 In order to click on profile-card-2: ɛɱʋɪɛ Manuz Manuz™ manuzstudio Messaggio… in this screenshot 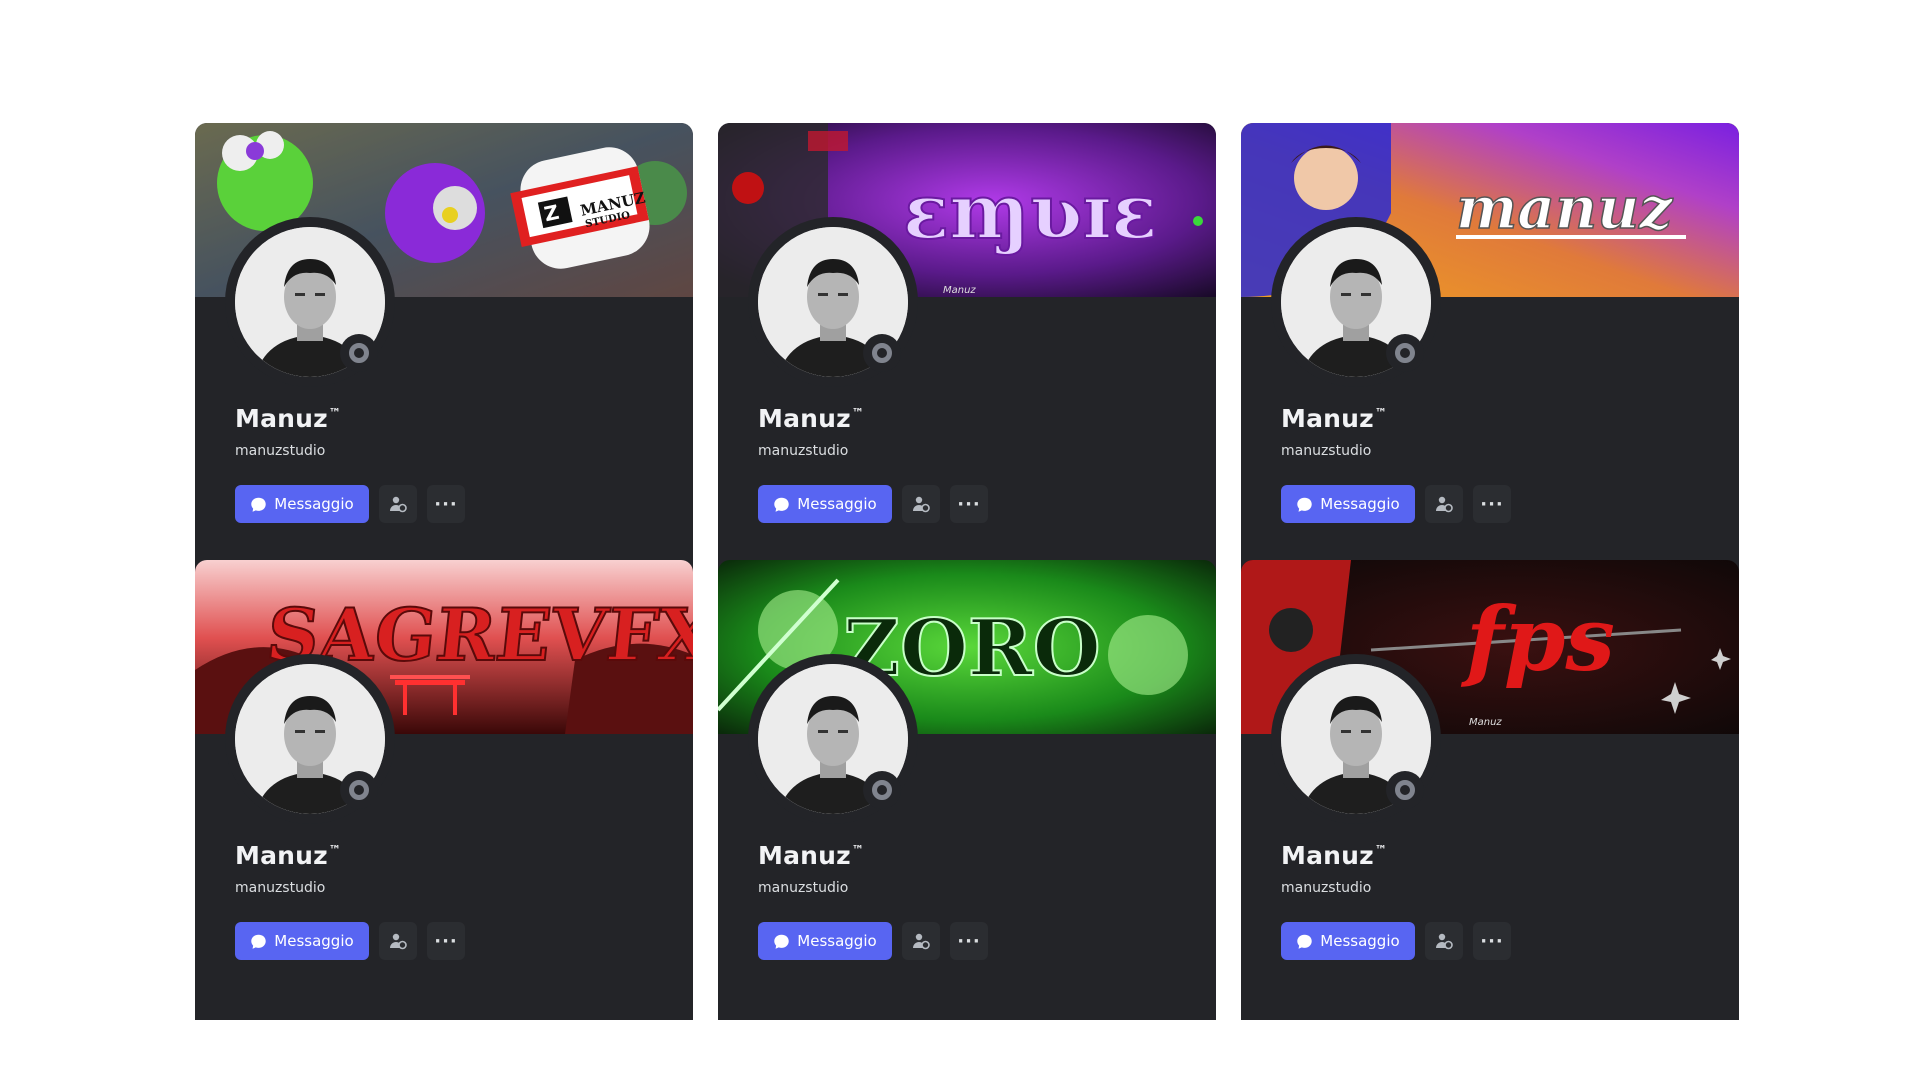, I will do `click(967, 343)`.